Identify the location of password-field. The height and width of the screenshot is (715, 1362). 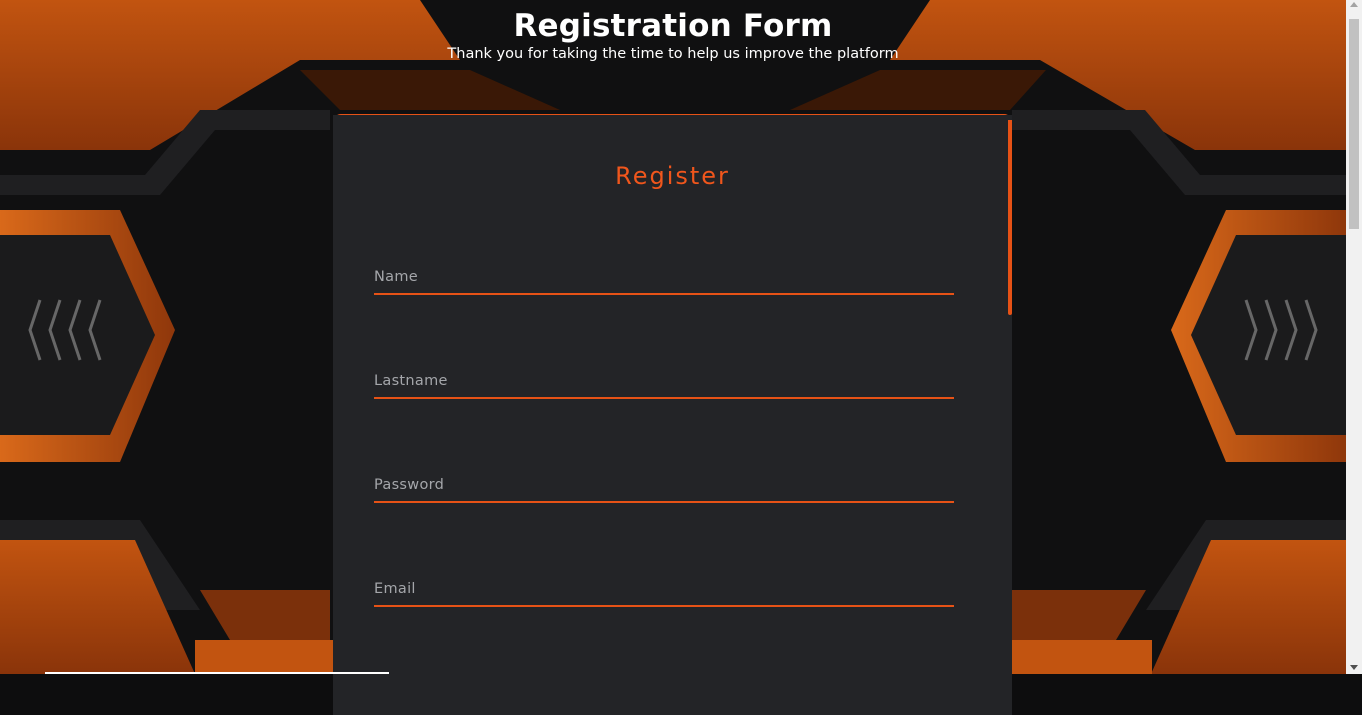
(664, 488).